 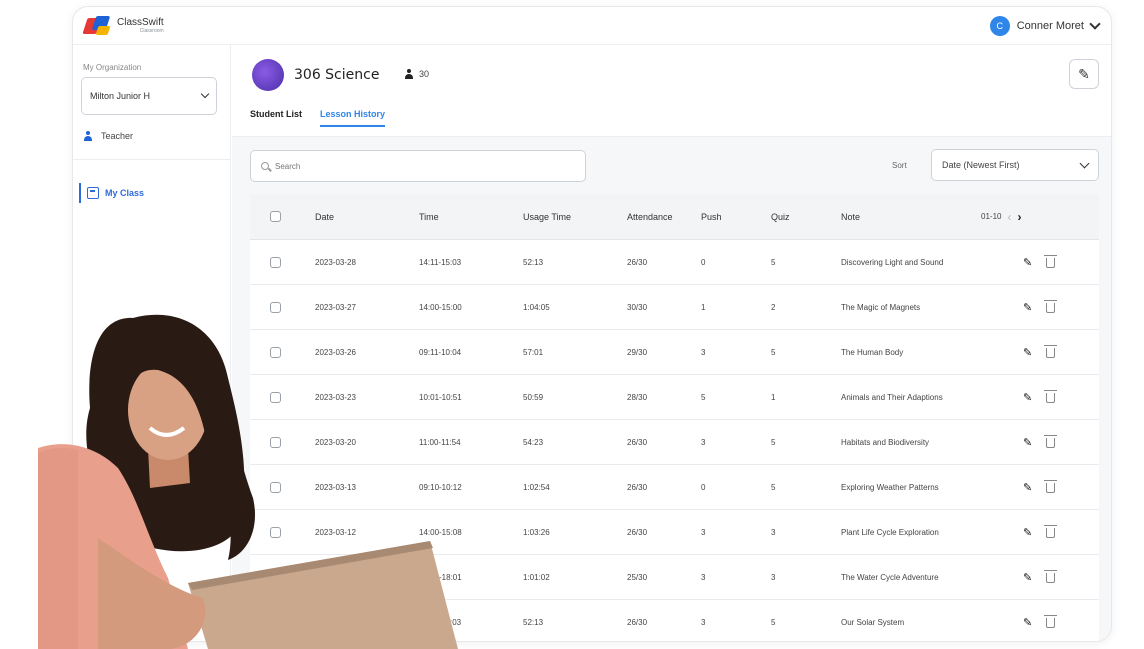 I want to click on column-header-usage-time: Usage Time, so click(x=575, y=217).